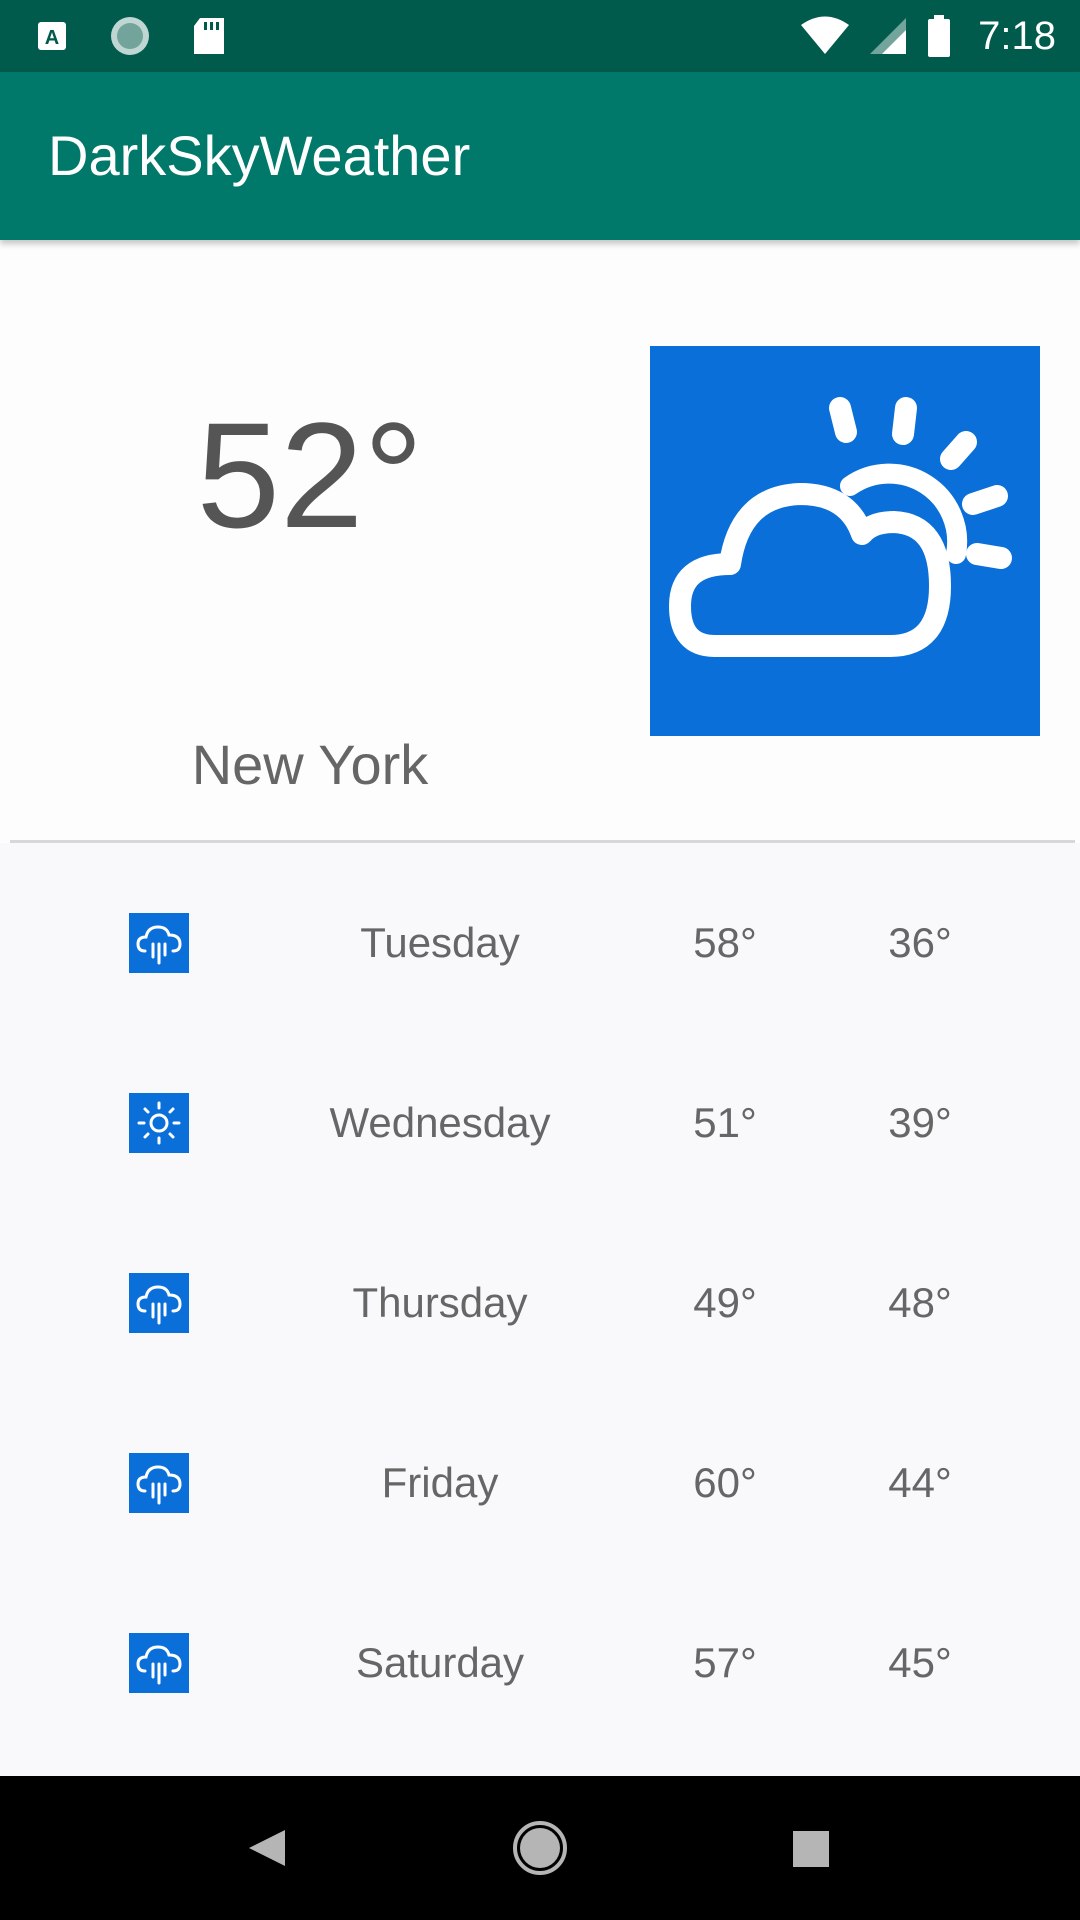 This screenshot has height=1920, width=1080. What do you see at coordinates (540, 156) in the screenshot?
I see `app-bar: DarkSkyWeather` at bounding box center [540, 156].